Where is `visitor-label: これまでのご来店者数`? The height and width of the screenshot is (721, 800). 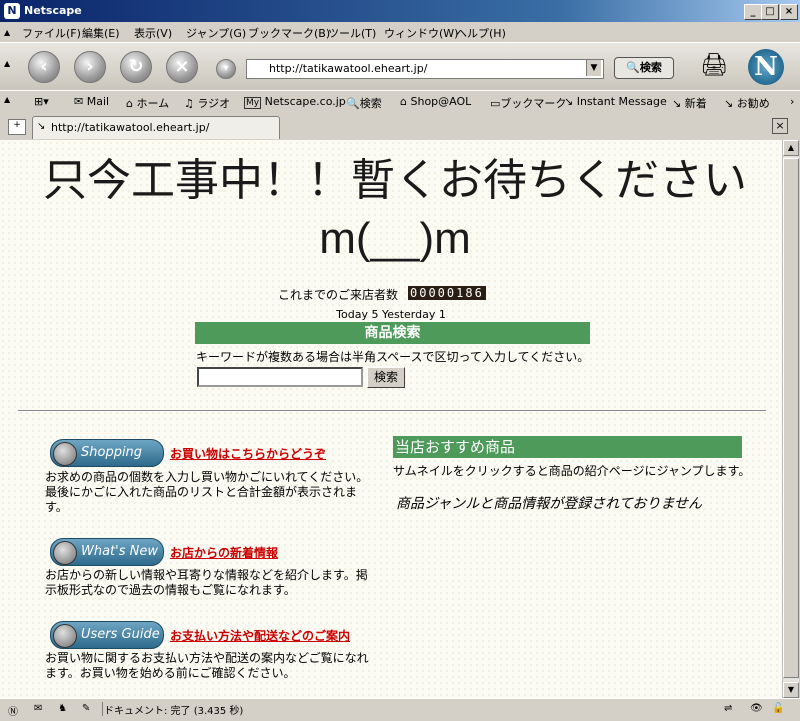
visitor-label: これまでのご来店者数 is located at coordinates (338, 295).